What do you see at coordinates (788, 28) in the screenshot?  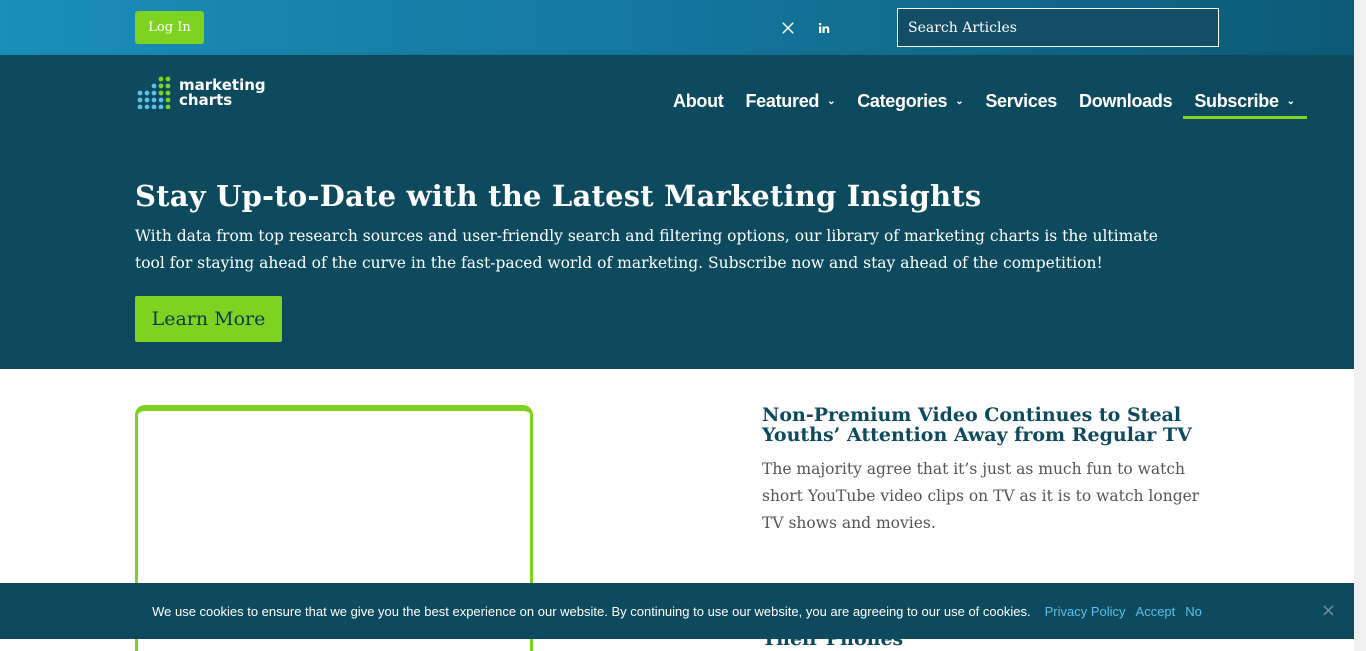 I see `x-icon` at bounding box center [788, 28].